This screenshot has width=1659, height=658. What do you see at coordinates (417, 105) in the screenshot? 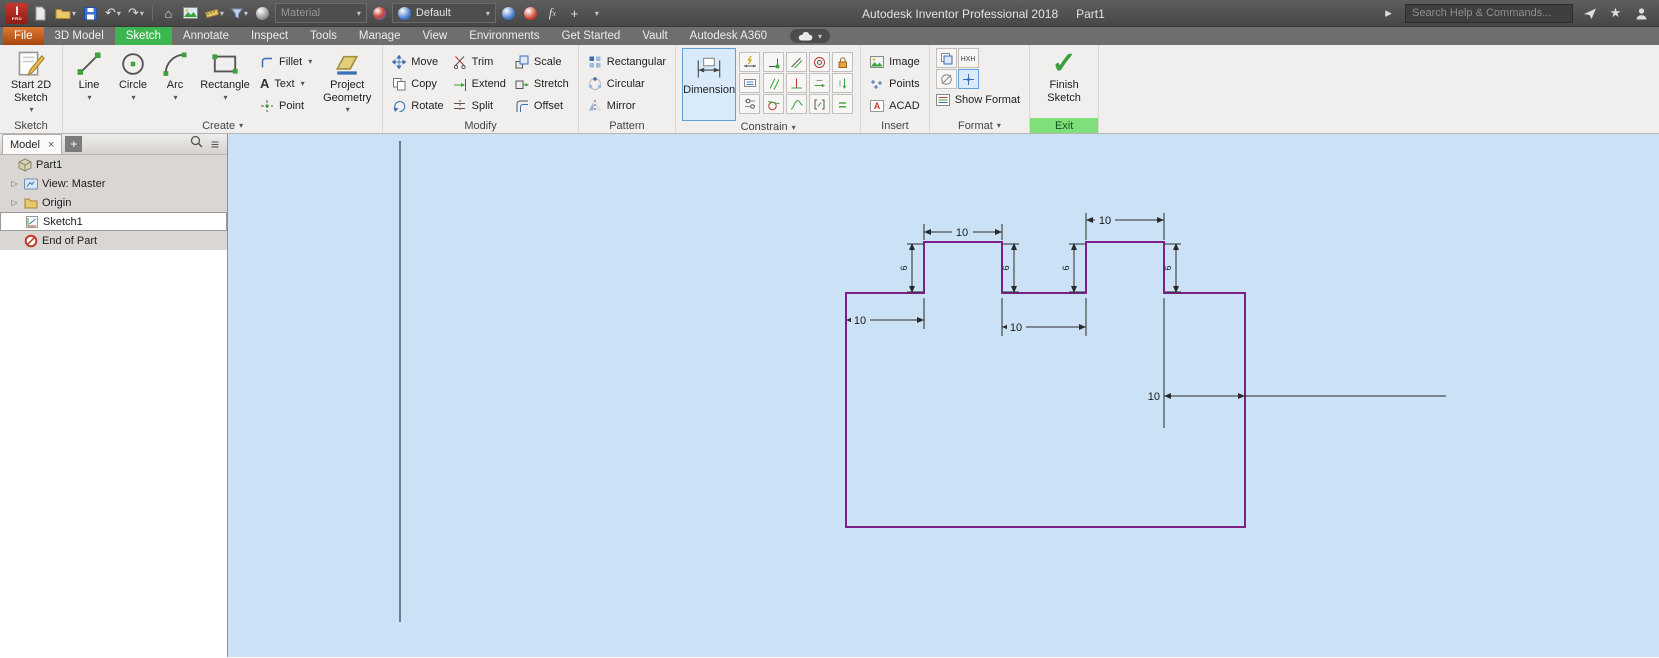
I see `rotate-button: Rotate` at bounding box center [417, 105].